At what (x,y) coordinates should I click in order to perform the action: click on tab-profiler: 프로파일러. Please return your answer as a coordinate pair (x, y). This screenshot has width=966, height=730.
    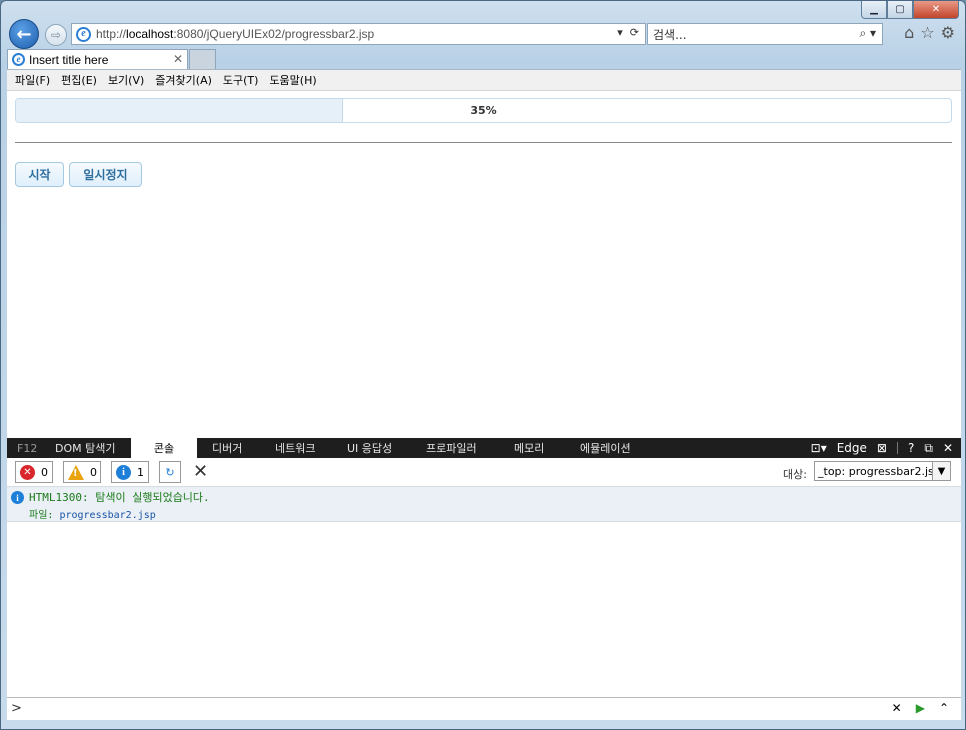
    Looking at the image, I should click on (451, 448).